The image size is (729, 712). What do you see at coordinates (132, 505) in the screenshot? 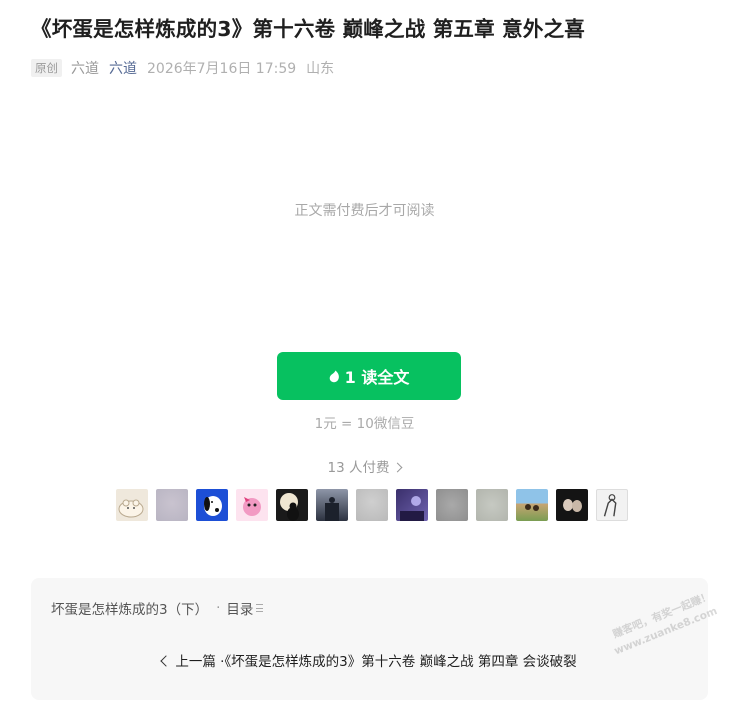
I see `avatar-cartoon-bear` at bounding box center [132, 505].